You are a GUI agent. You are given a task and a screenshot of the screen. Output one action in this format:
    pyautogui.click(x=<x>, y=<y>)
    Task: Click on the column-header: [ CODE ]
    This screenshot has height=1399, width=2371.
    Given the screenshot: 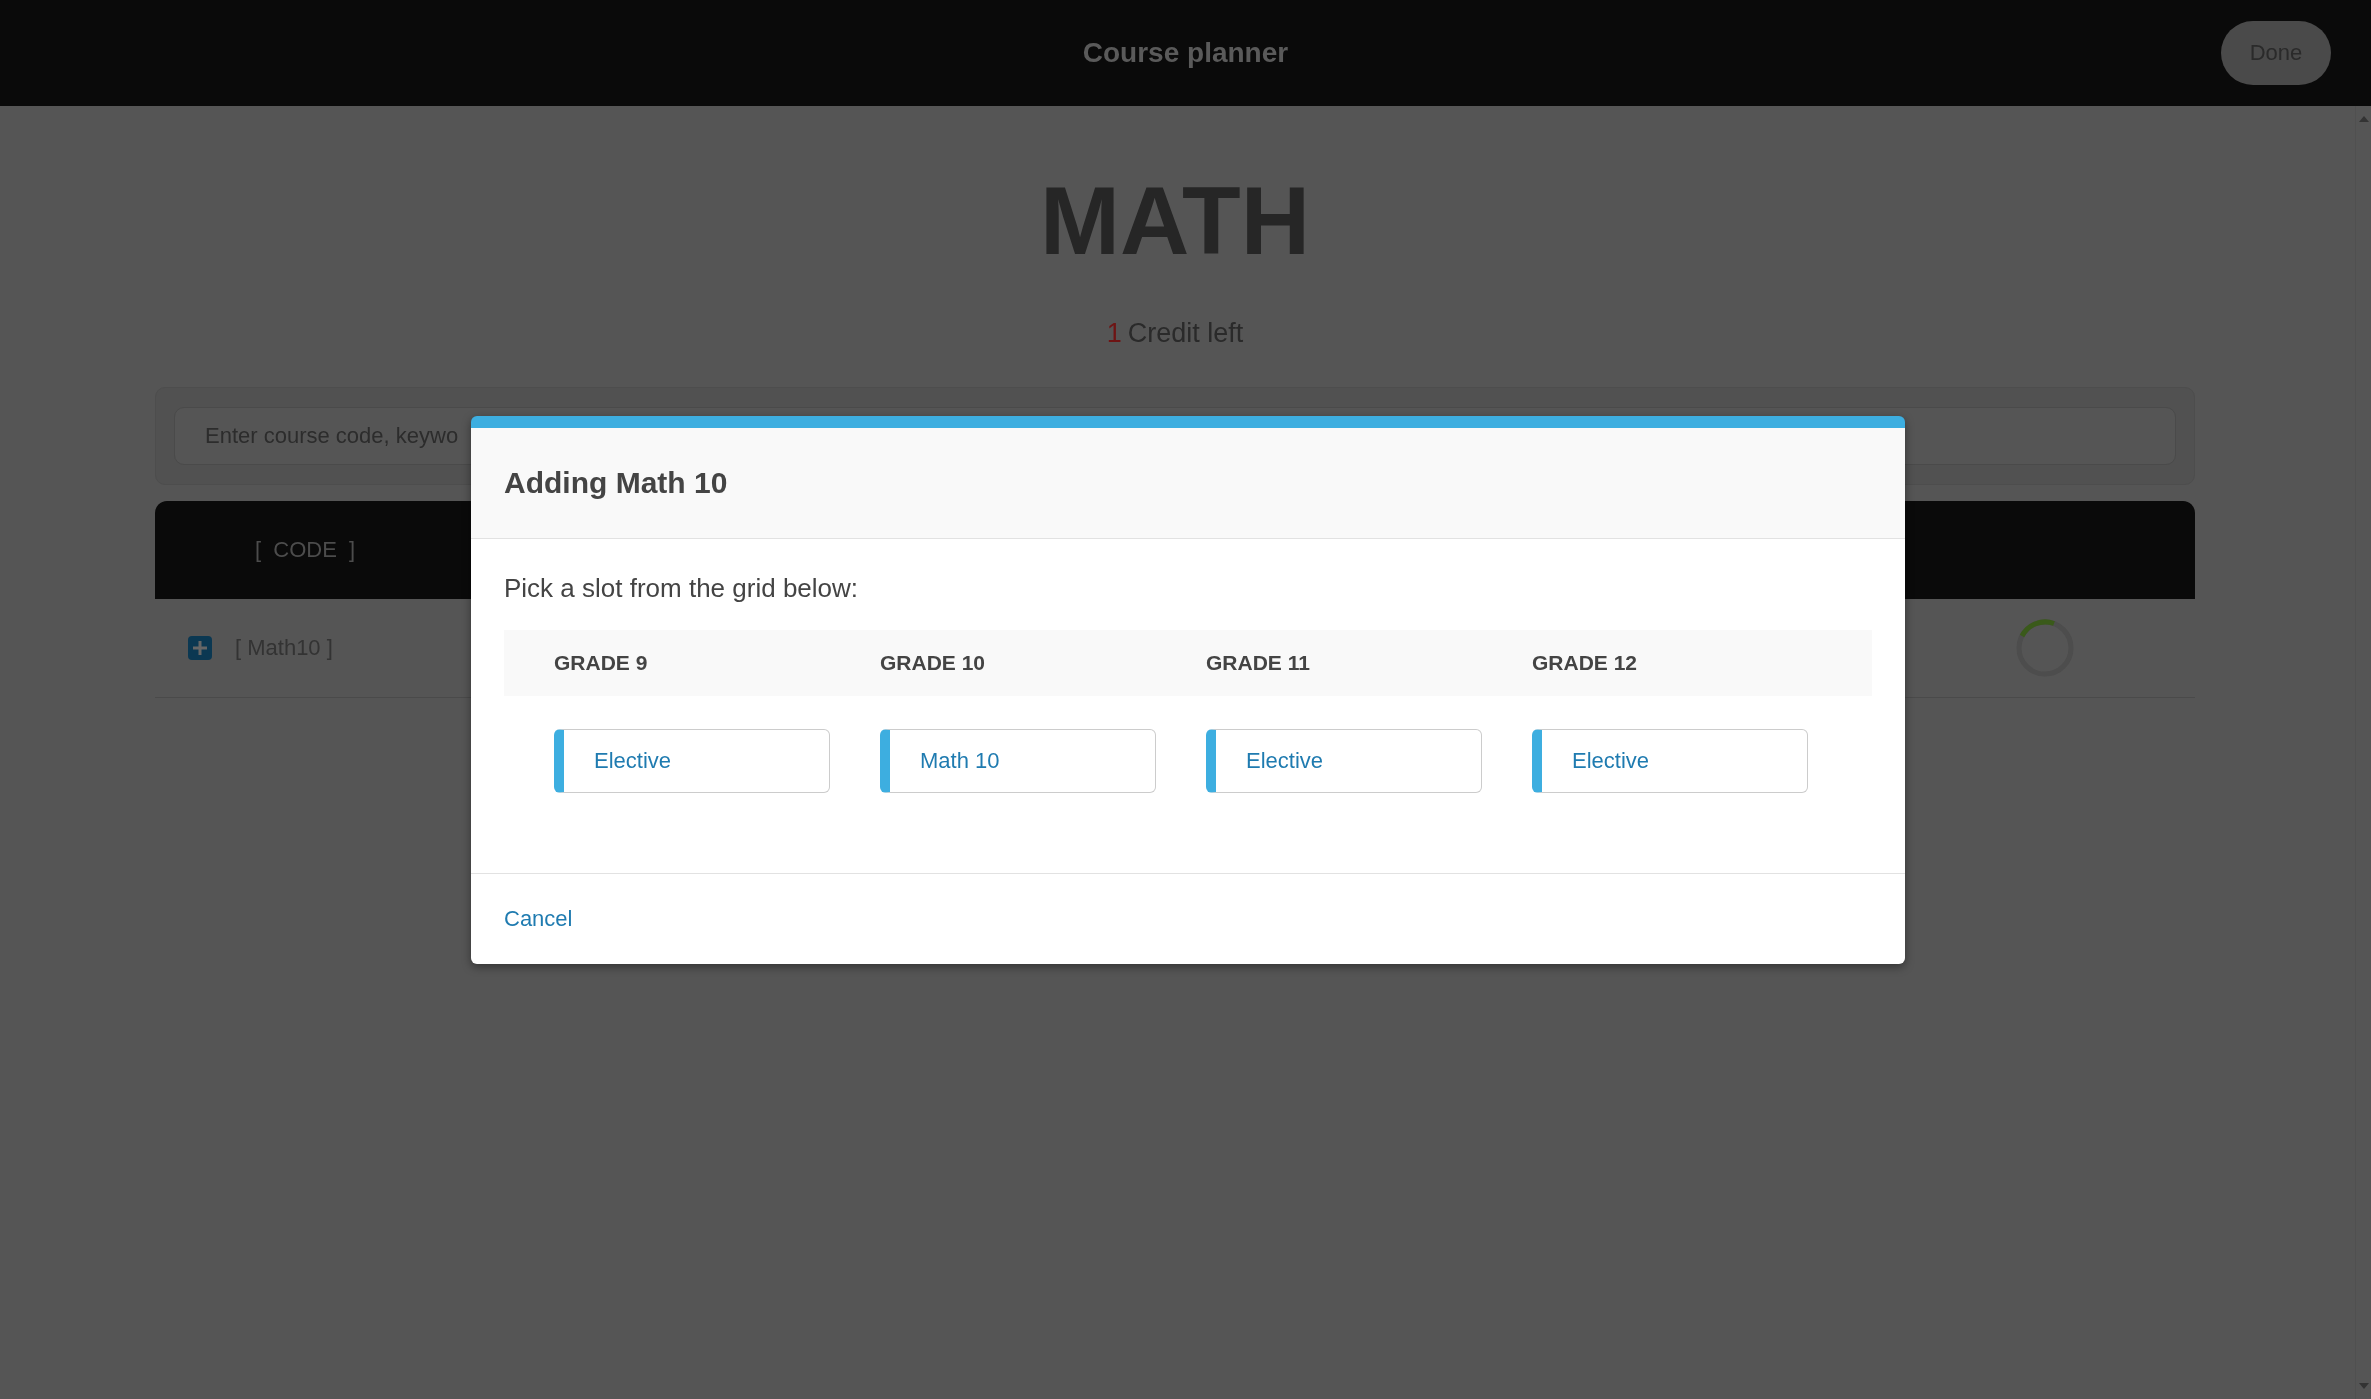 What is the action you would take?
    pyautogui.click(x=305, y=550)
    